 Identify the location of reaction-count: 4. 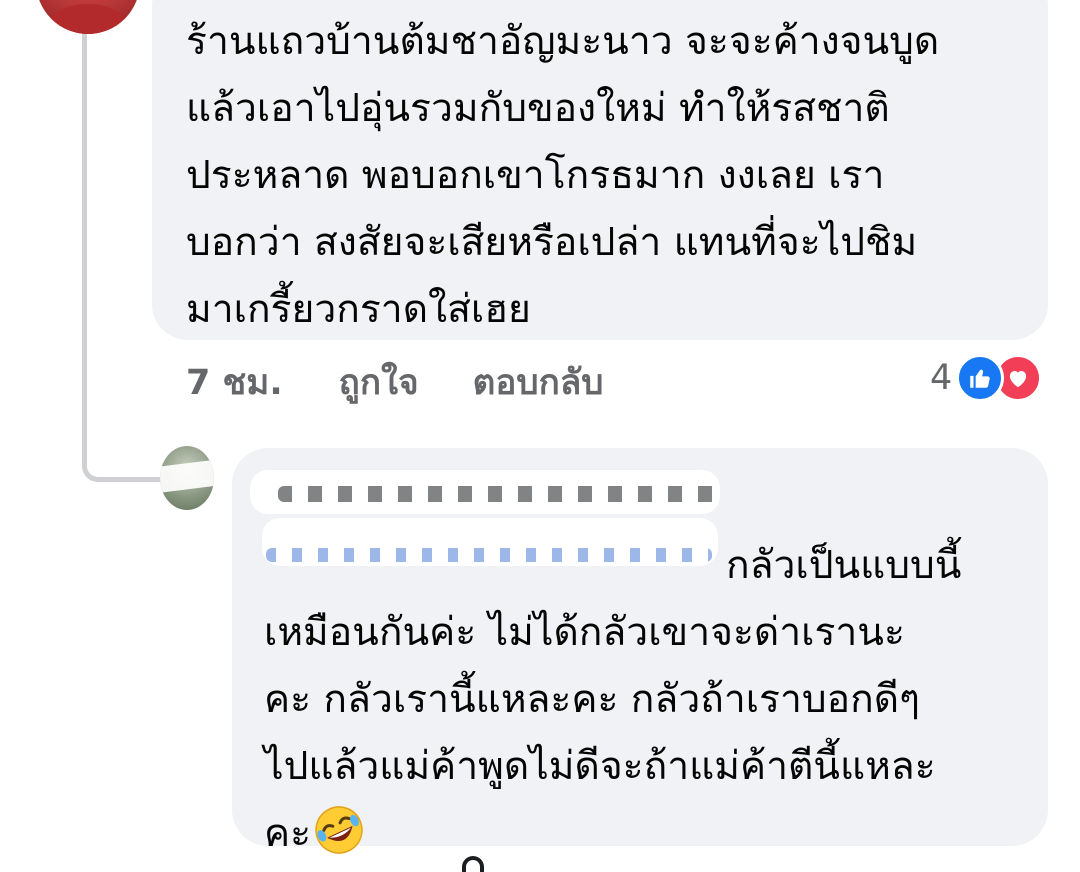
(941, 378).